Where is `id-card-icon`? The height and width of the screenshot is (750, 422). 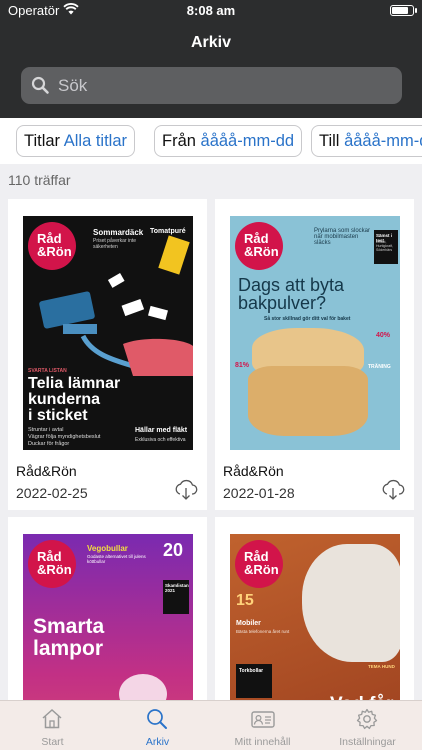
id-card-icon is located at coordinates (263, 721).